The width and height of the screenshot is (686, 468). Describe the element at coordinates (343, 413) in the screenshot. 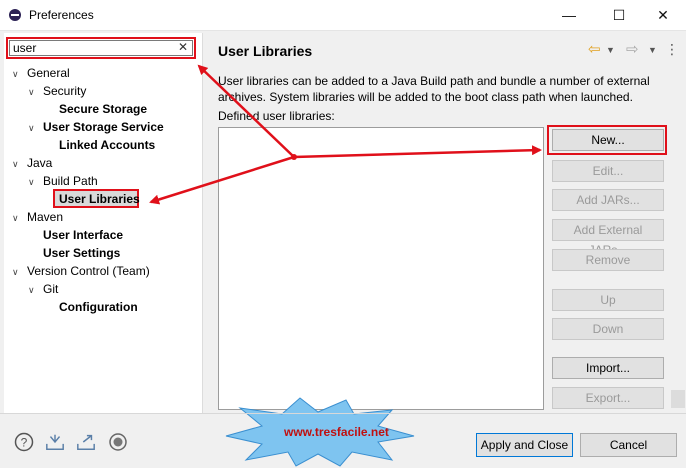

I see `footer-divider` at that location.